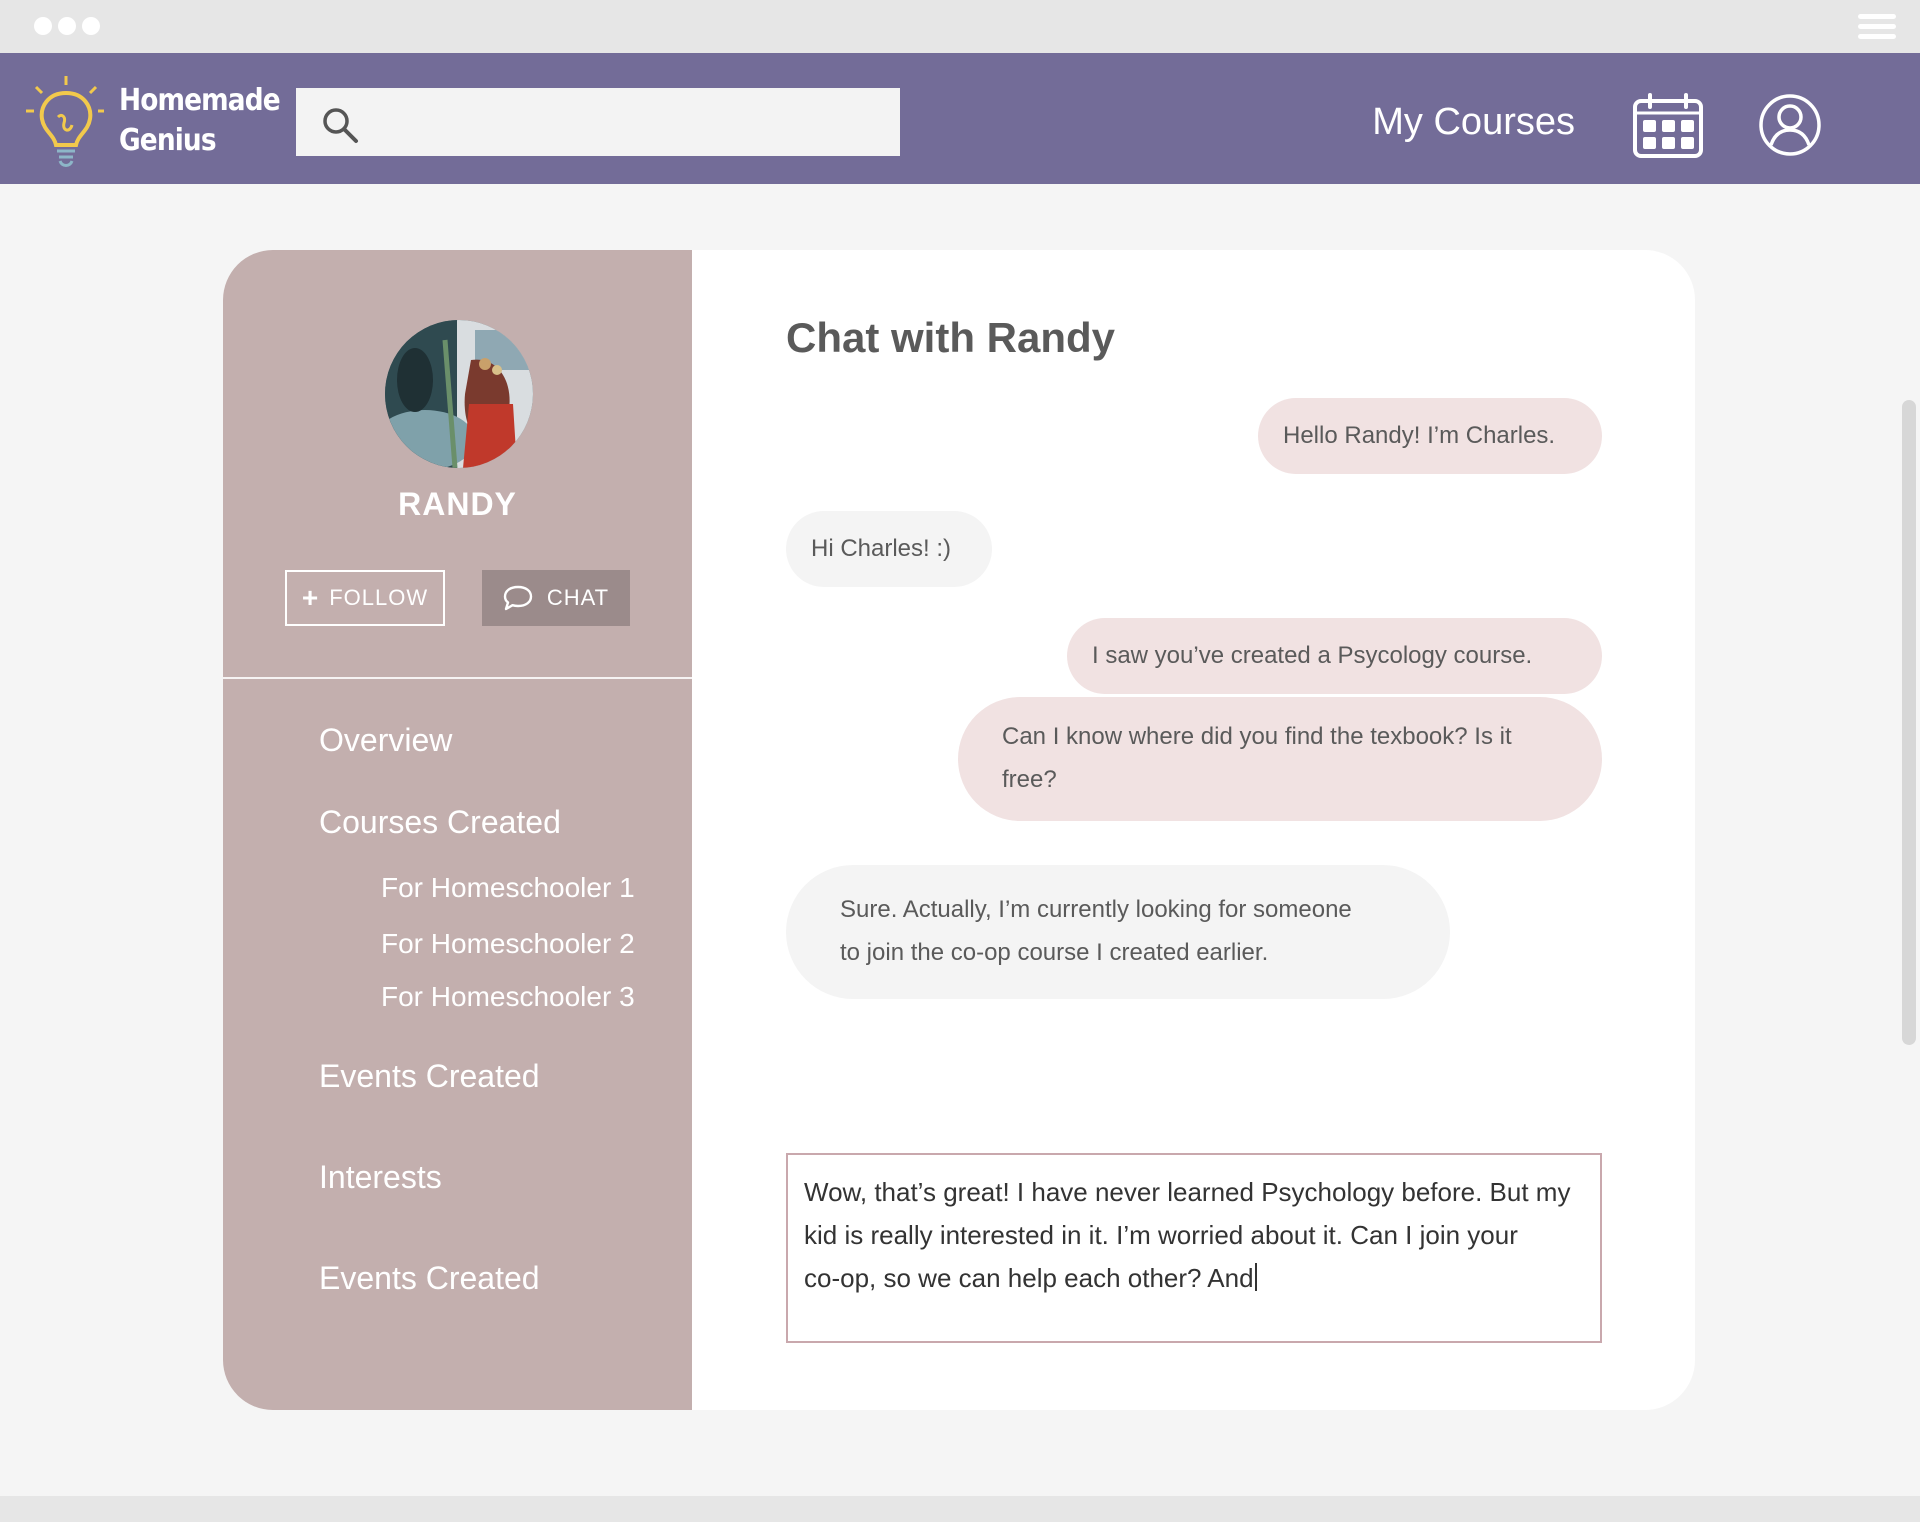 The height and width of the screenshot is (1522, 1920). I want to click on sidebar-subitem-course-1: For Homeschooler 1, so click(508, 888).